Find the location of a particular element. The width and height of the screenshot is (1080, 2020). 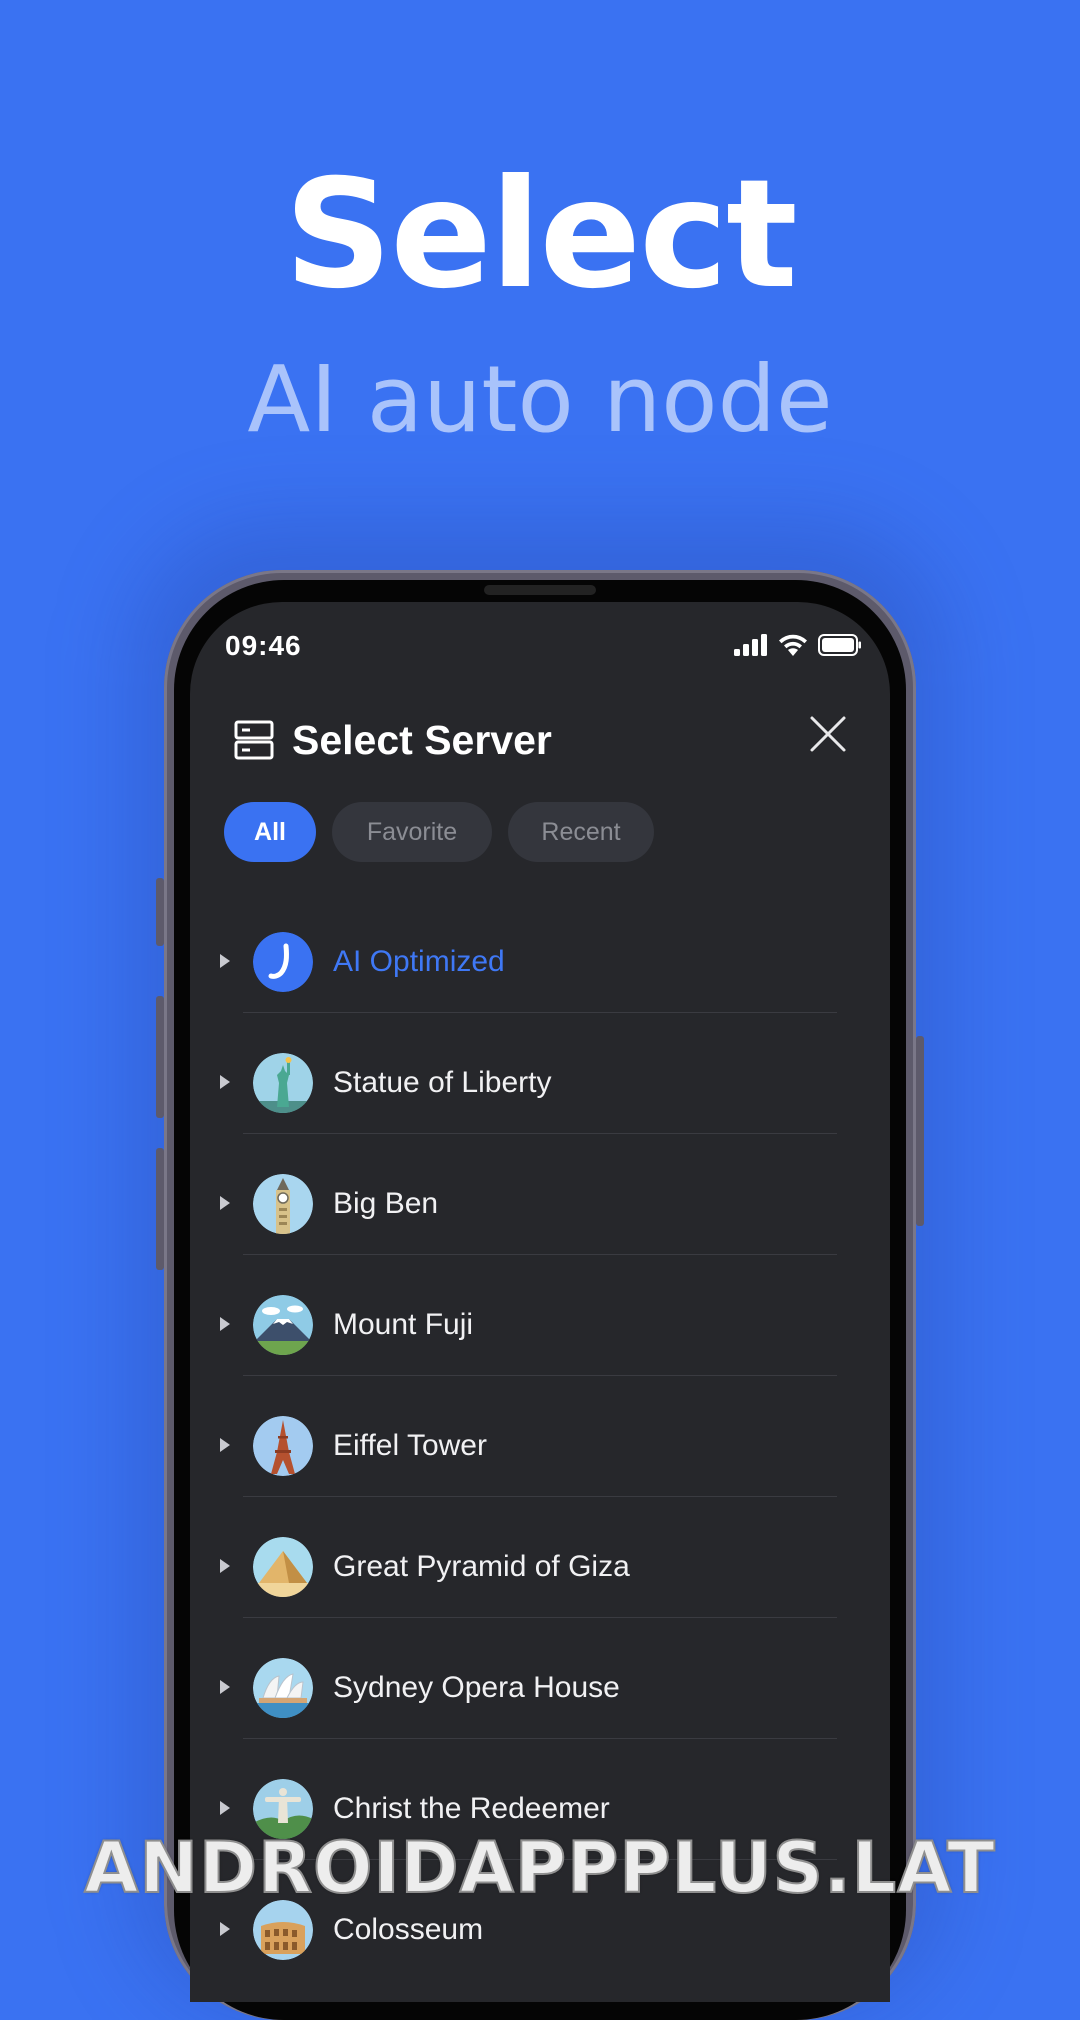

status-icons is located at coordinates (798, 645).